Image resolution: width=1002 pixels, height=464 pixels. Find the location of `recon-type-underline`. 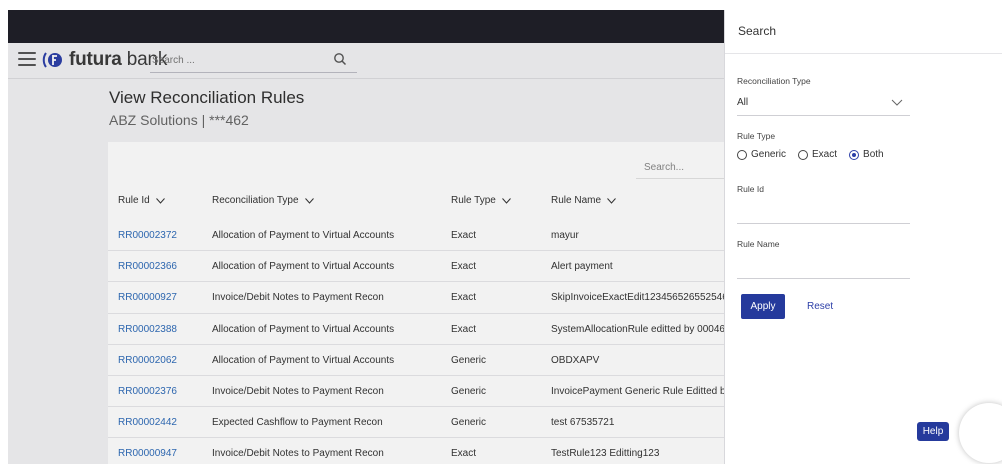

recon-type-underline is located at coordinates (823, 115).